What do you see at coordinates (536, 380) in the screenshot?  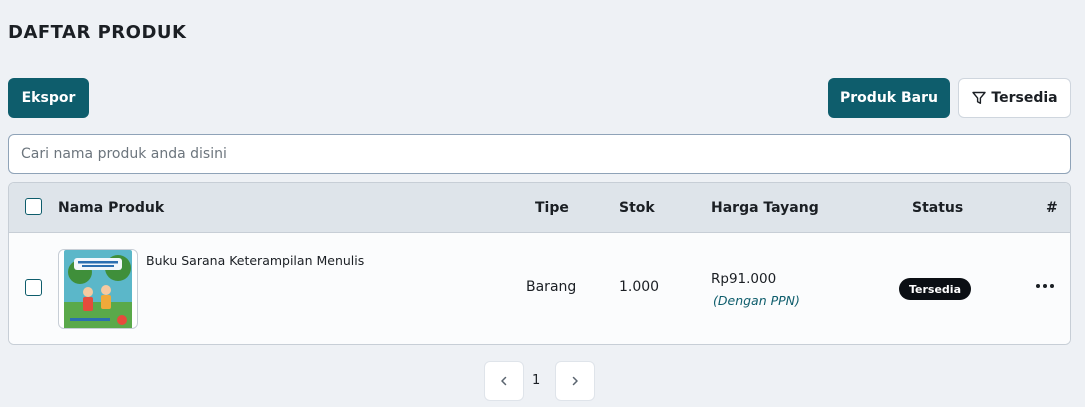 I see `current-page-number: 1` at bounding box center [536, 380].